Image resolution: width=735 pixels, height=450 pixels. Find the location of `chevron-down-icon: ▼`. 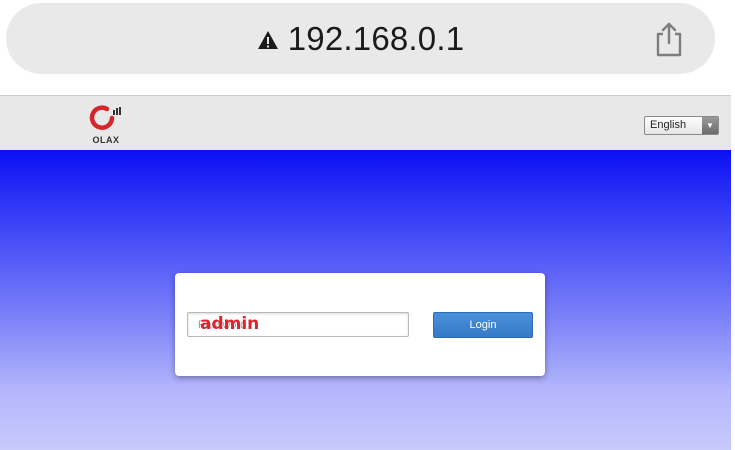

chevron-down-icon: ▼ is located at coordinates (710, 125).